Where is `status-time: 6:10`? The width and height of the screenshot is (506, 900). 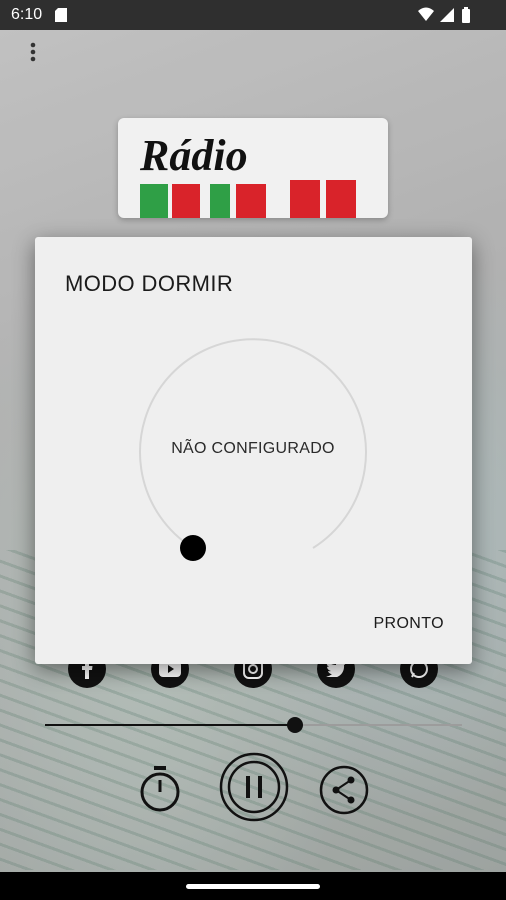
status-time: 6:10 is located at coordinates (27, 14).